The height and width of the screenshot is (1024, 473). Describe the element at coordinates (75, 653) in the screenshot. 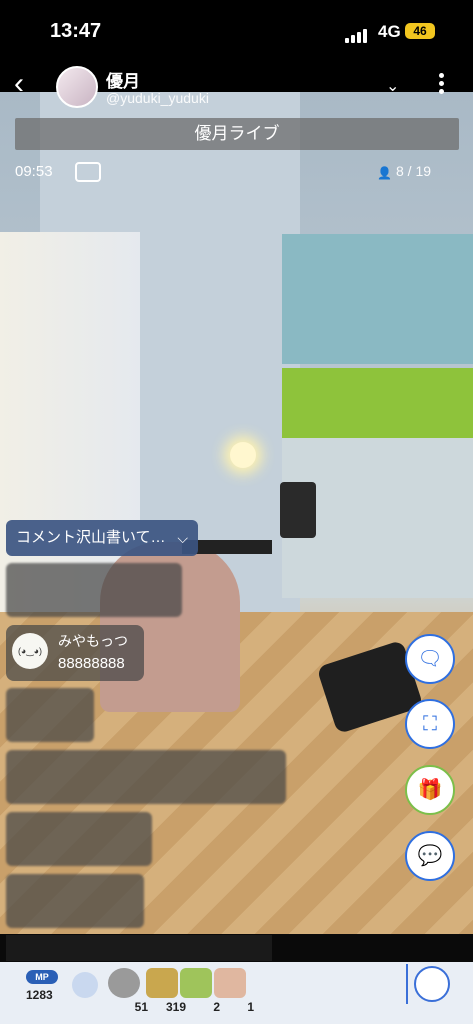

I see `comment-item: (◕‿◕) みやもっつ 88888888` at that location.